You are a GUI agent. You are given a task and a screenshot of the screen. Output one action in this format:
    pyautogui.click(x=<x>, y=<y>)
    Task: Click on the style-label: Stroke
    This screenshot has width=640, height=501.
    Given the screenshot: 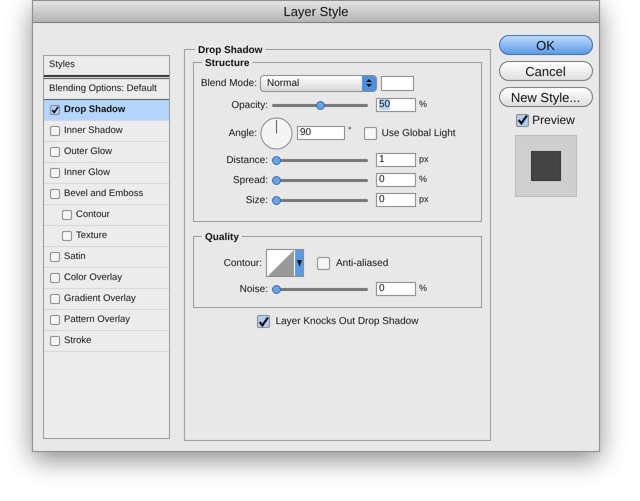 What is the action you would take?
    pyautogui.click(x=78, y=341)
    